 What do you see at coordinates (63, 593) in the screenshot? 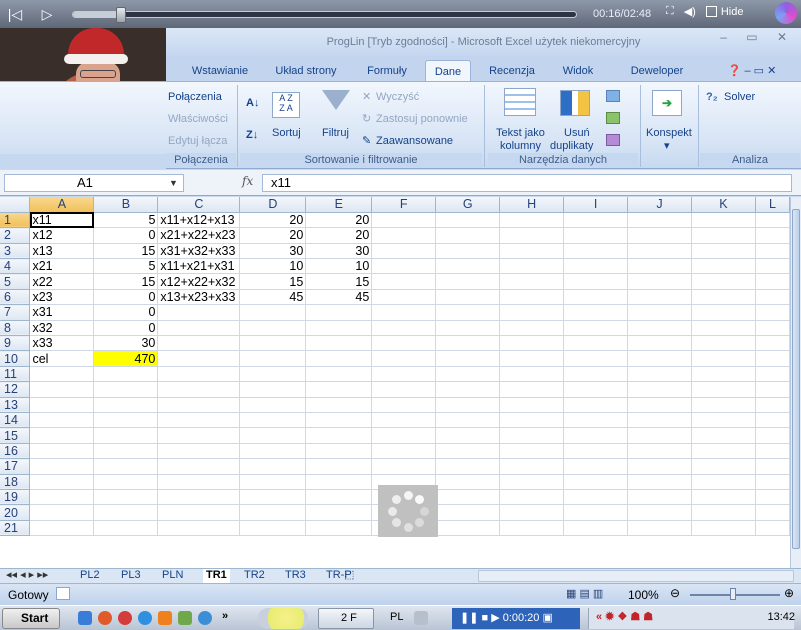
I see `macro-record-icon` at bounding box center [63, 593].